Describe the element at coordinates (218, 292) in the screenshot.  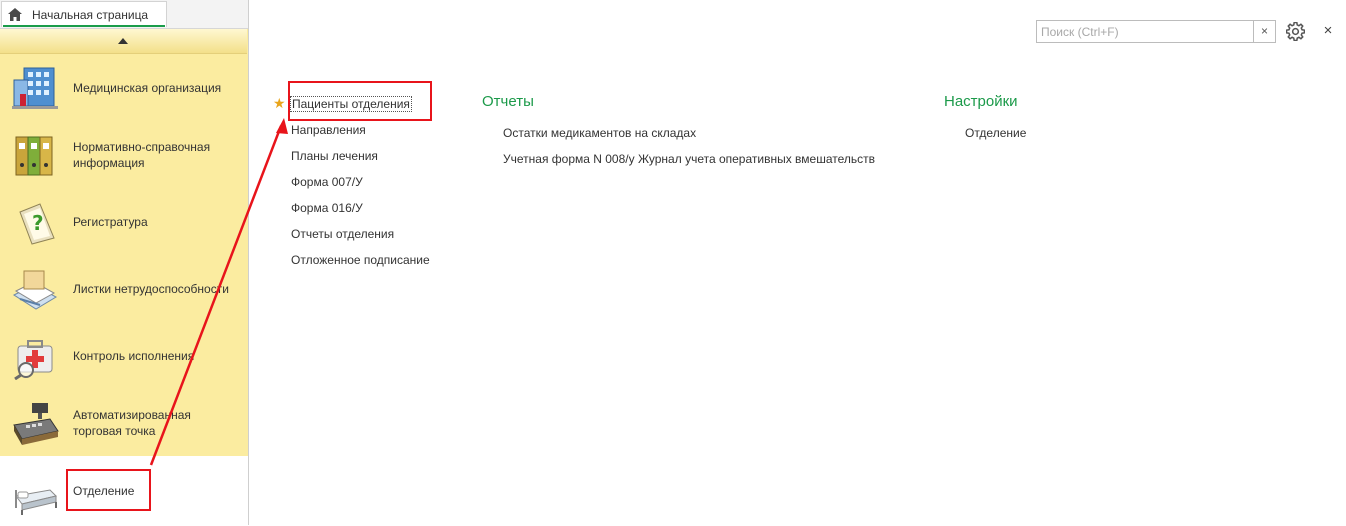
I see `annotation-arrow` at that location.